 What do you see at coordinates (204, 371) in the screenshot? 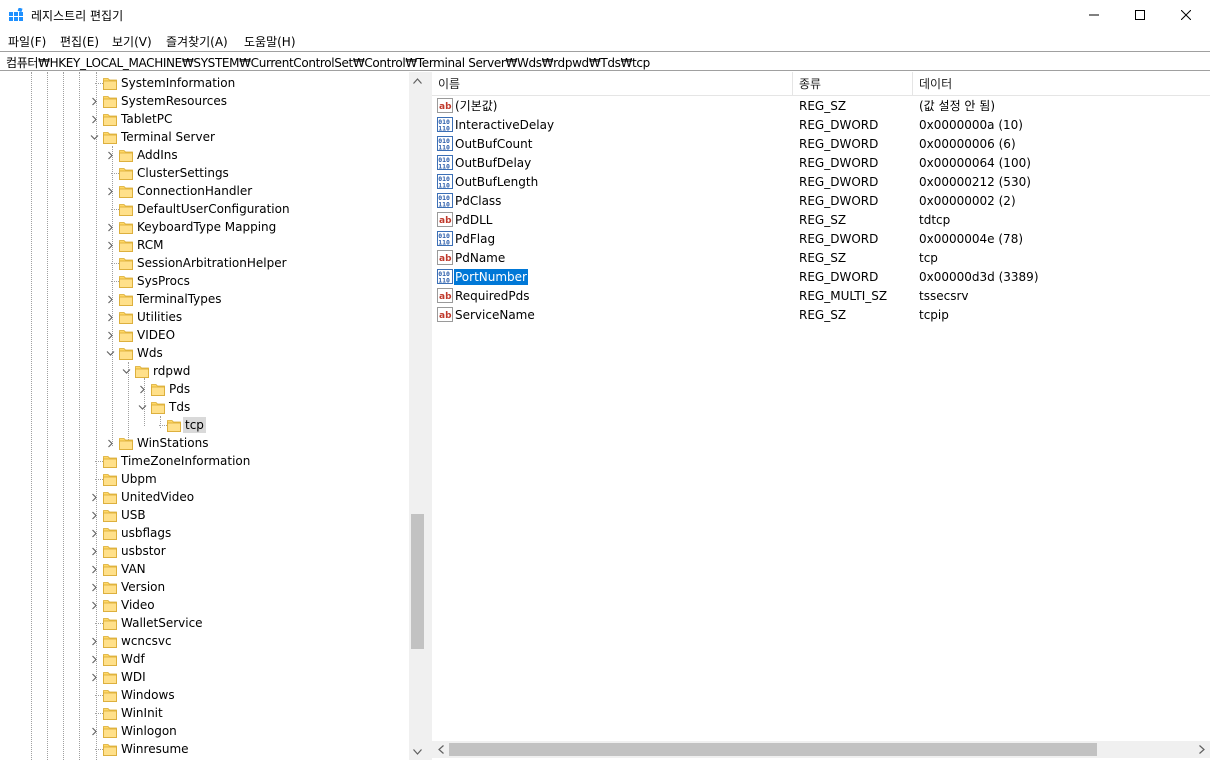
I see `tree-node: rdpwd` at bounding box center [204, 371].